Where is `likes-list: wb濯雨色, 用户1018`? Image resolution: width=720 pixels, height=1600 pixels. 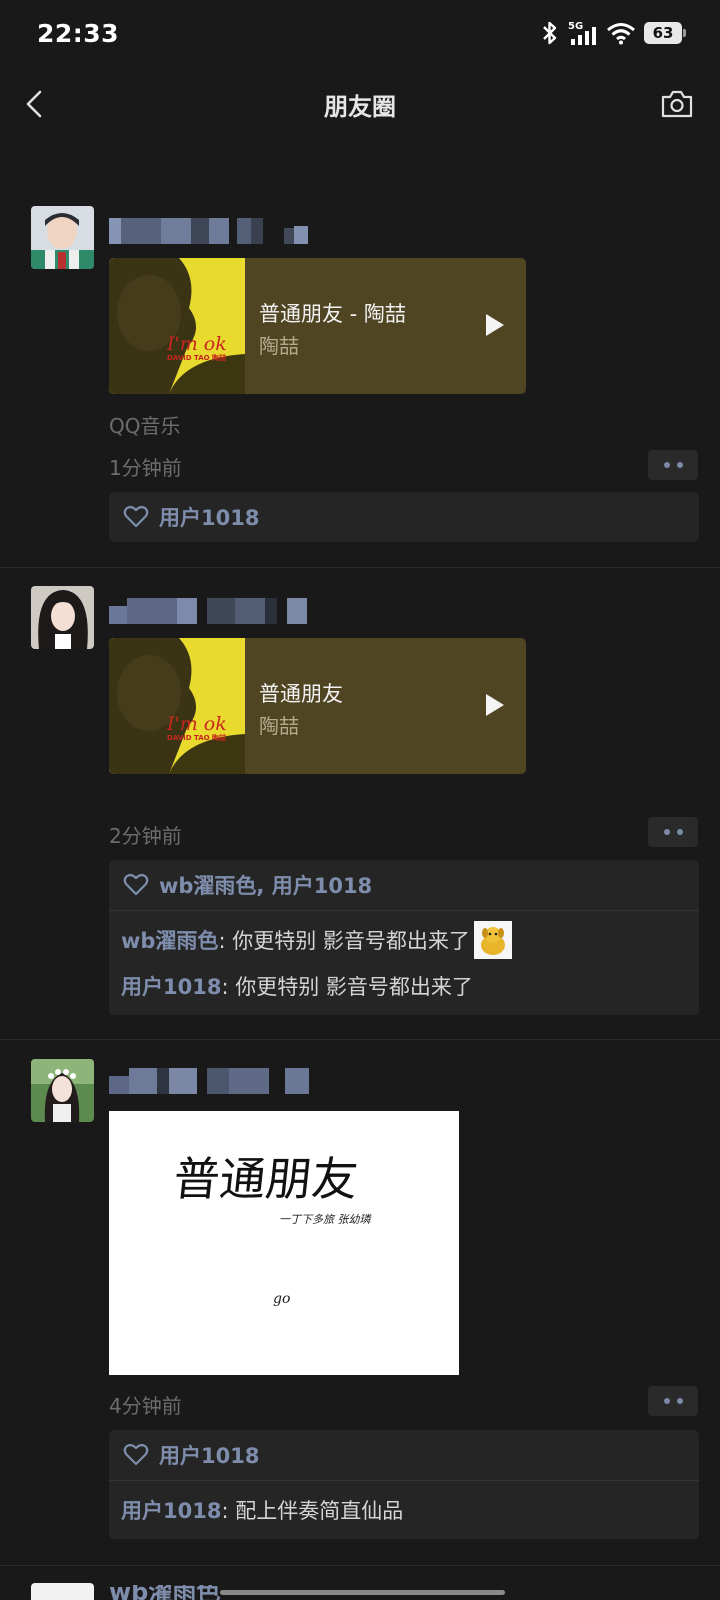 likes-list: wb濯雨色, 用户1018 is located at coordinates (265, 885).